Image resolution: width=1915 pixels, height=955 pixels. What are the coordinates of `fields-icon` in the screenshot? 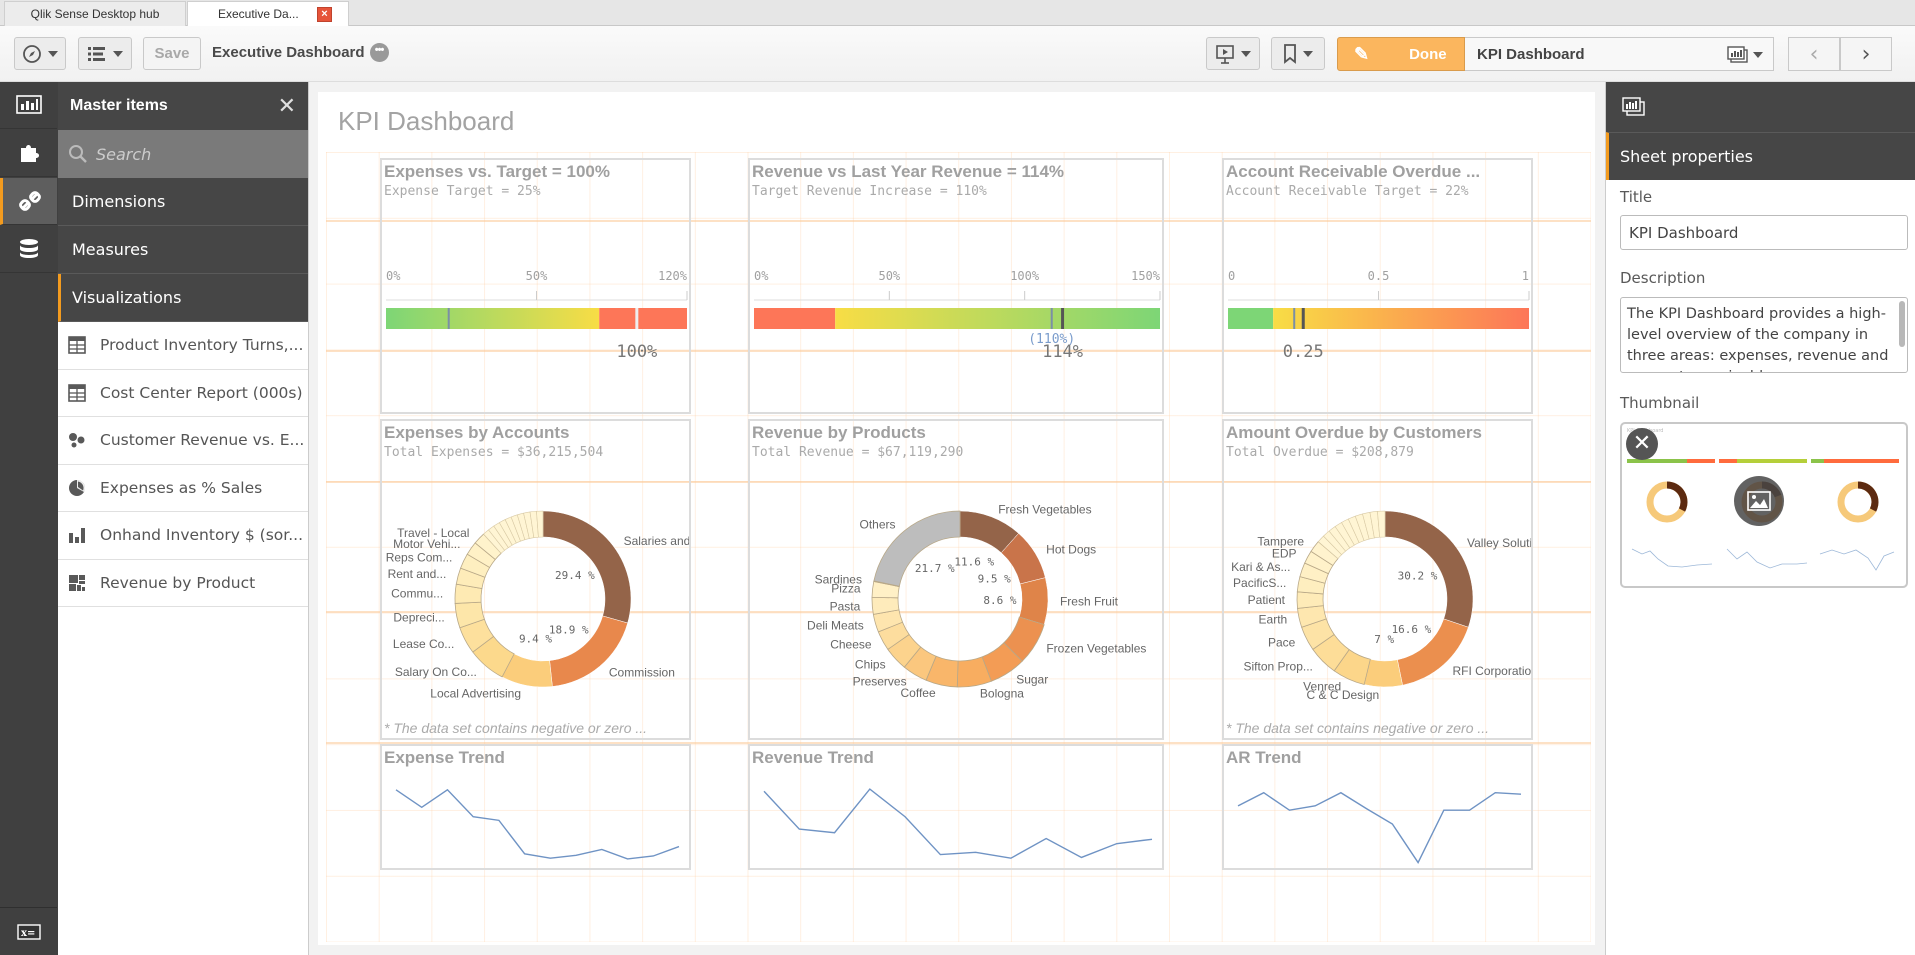 It's located at (28, 248).